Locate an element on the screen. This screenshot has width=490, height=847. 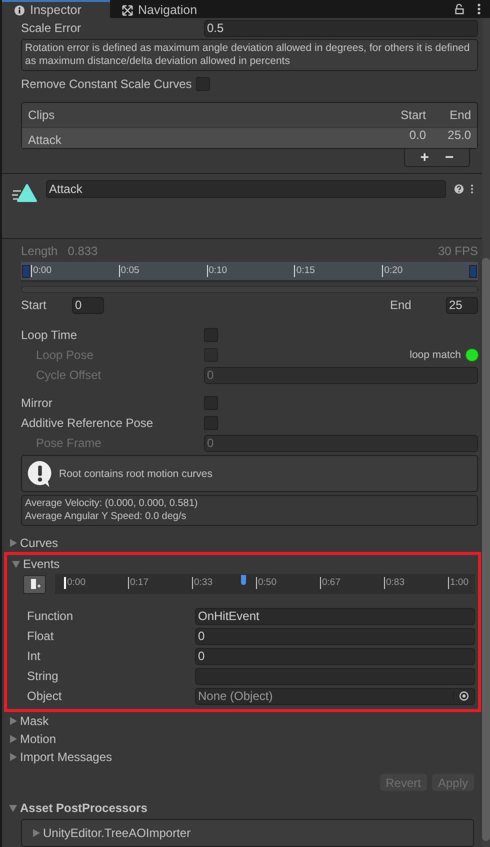
setting-label: Mirror is located at coordinates (37, 403).